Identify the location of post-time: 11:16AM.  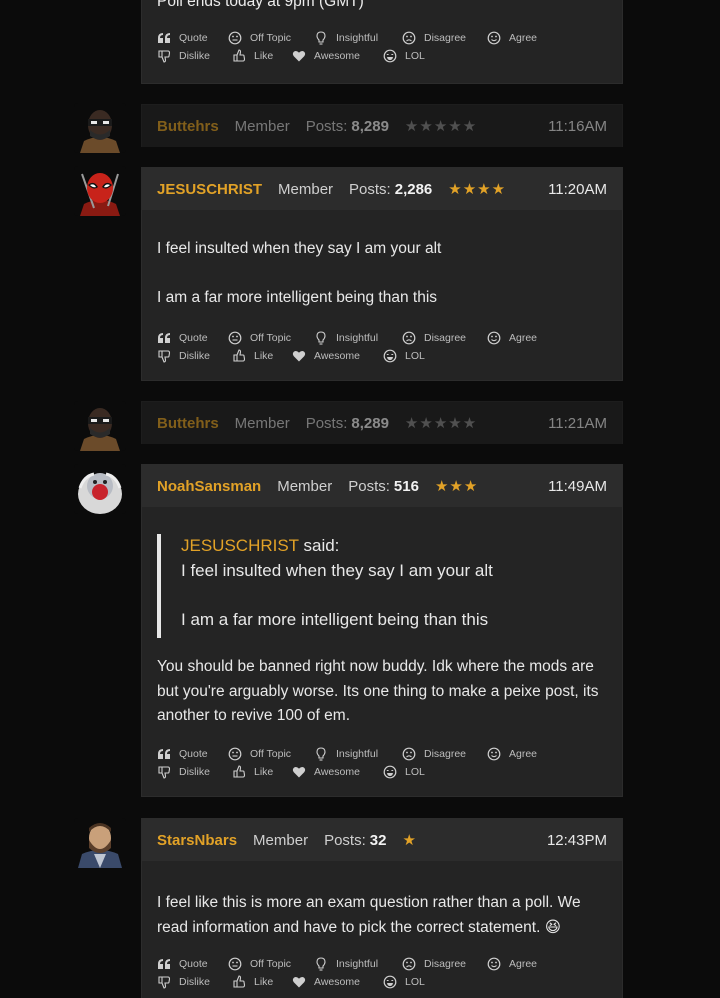
(577, 126).